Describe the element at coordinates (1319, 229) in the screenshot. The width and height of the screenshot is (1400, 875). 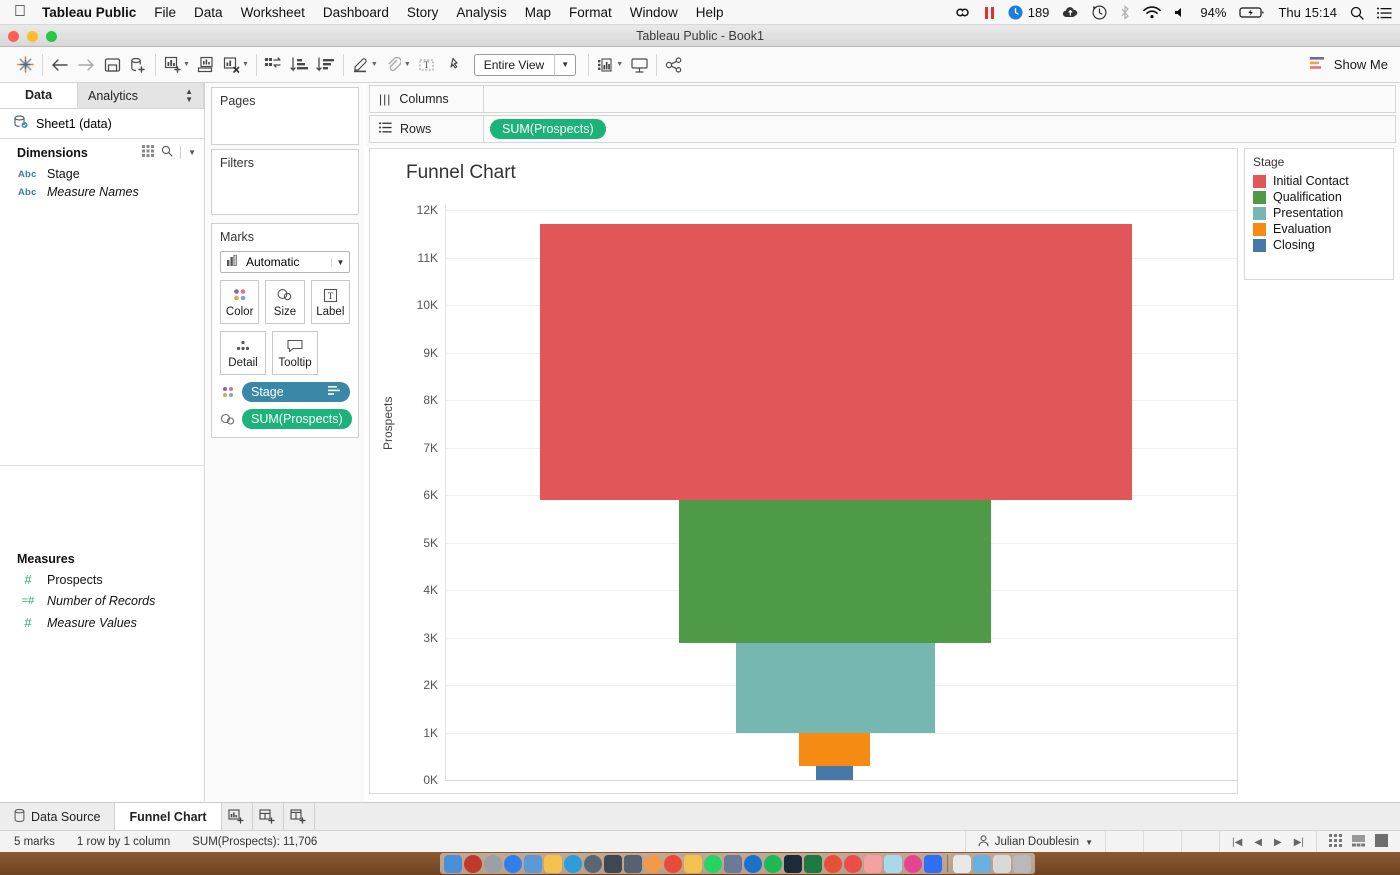
I see `legend-item-evaluation: Evaluation` at that location.